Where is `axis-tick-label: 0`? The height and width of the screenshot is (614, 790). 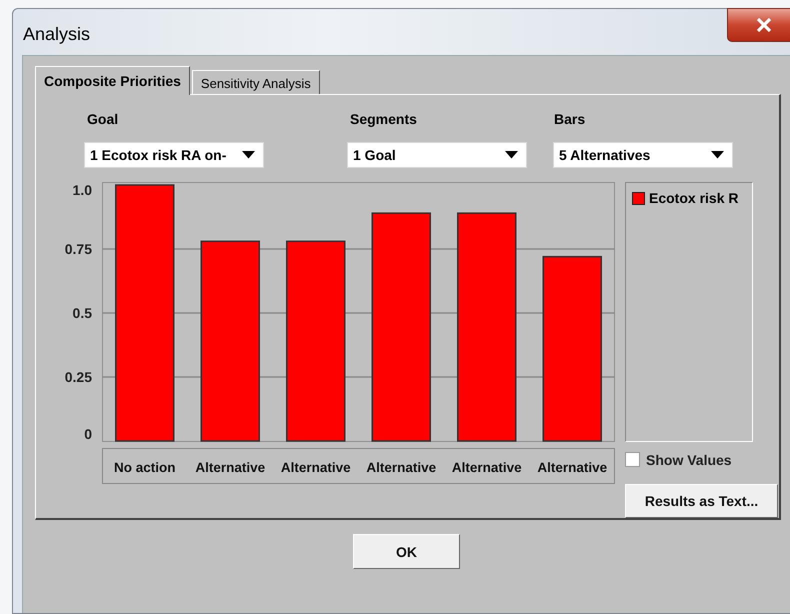 axis-tick-label: 0 is located at coordinates (88, 434).